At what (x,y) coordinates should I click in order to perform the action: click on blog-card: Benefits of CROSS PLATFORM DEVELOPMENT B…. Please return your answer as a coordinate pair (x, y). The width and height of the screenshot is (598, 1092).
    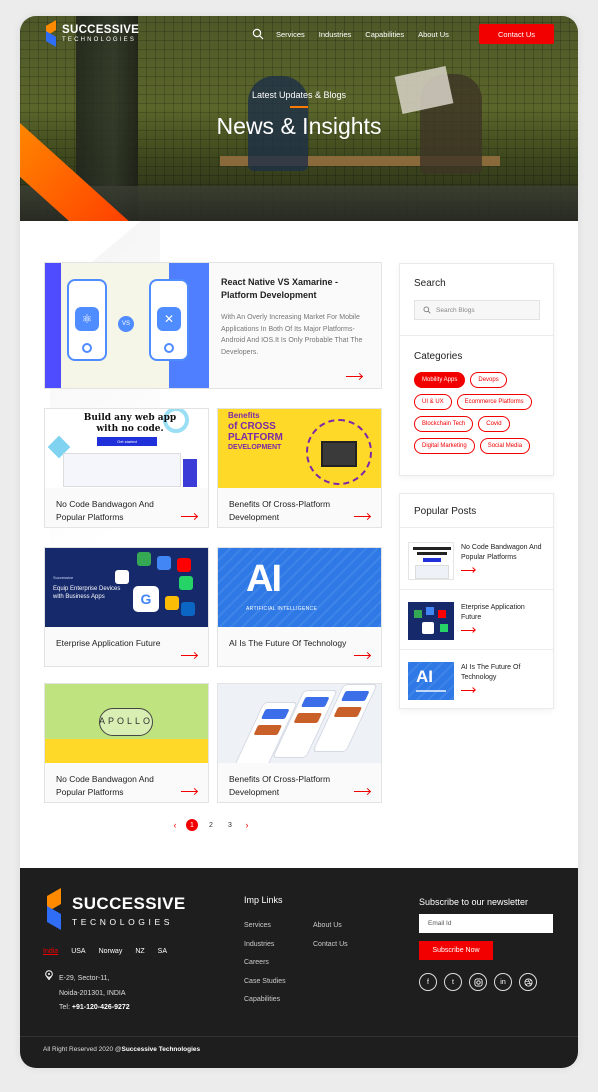
    Looking at the image, I should click on (299, 468).